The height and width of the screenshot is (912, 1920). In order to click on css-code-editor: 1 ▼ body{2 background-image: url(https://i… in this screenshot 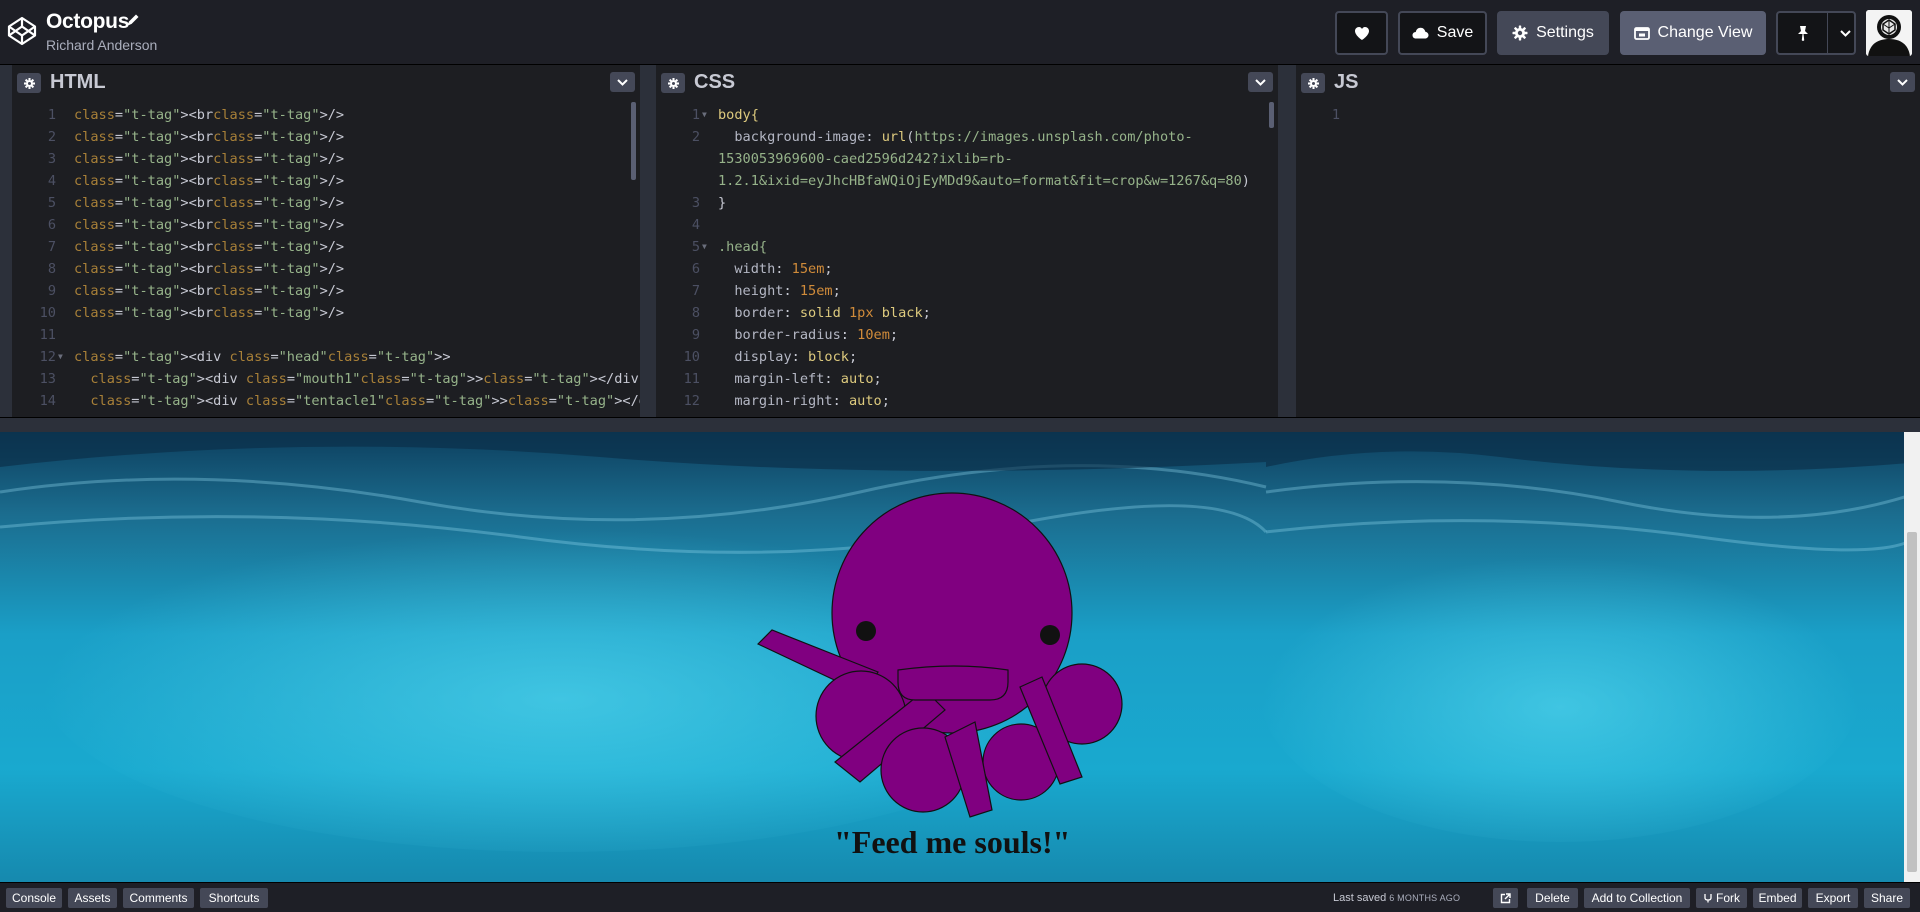, I will do `click(967, 258)`.